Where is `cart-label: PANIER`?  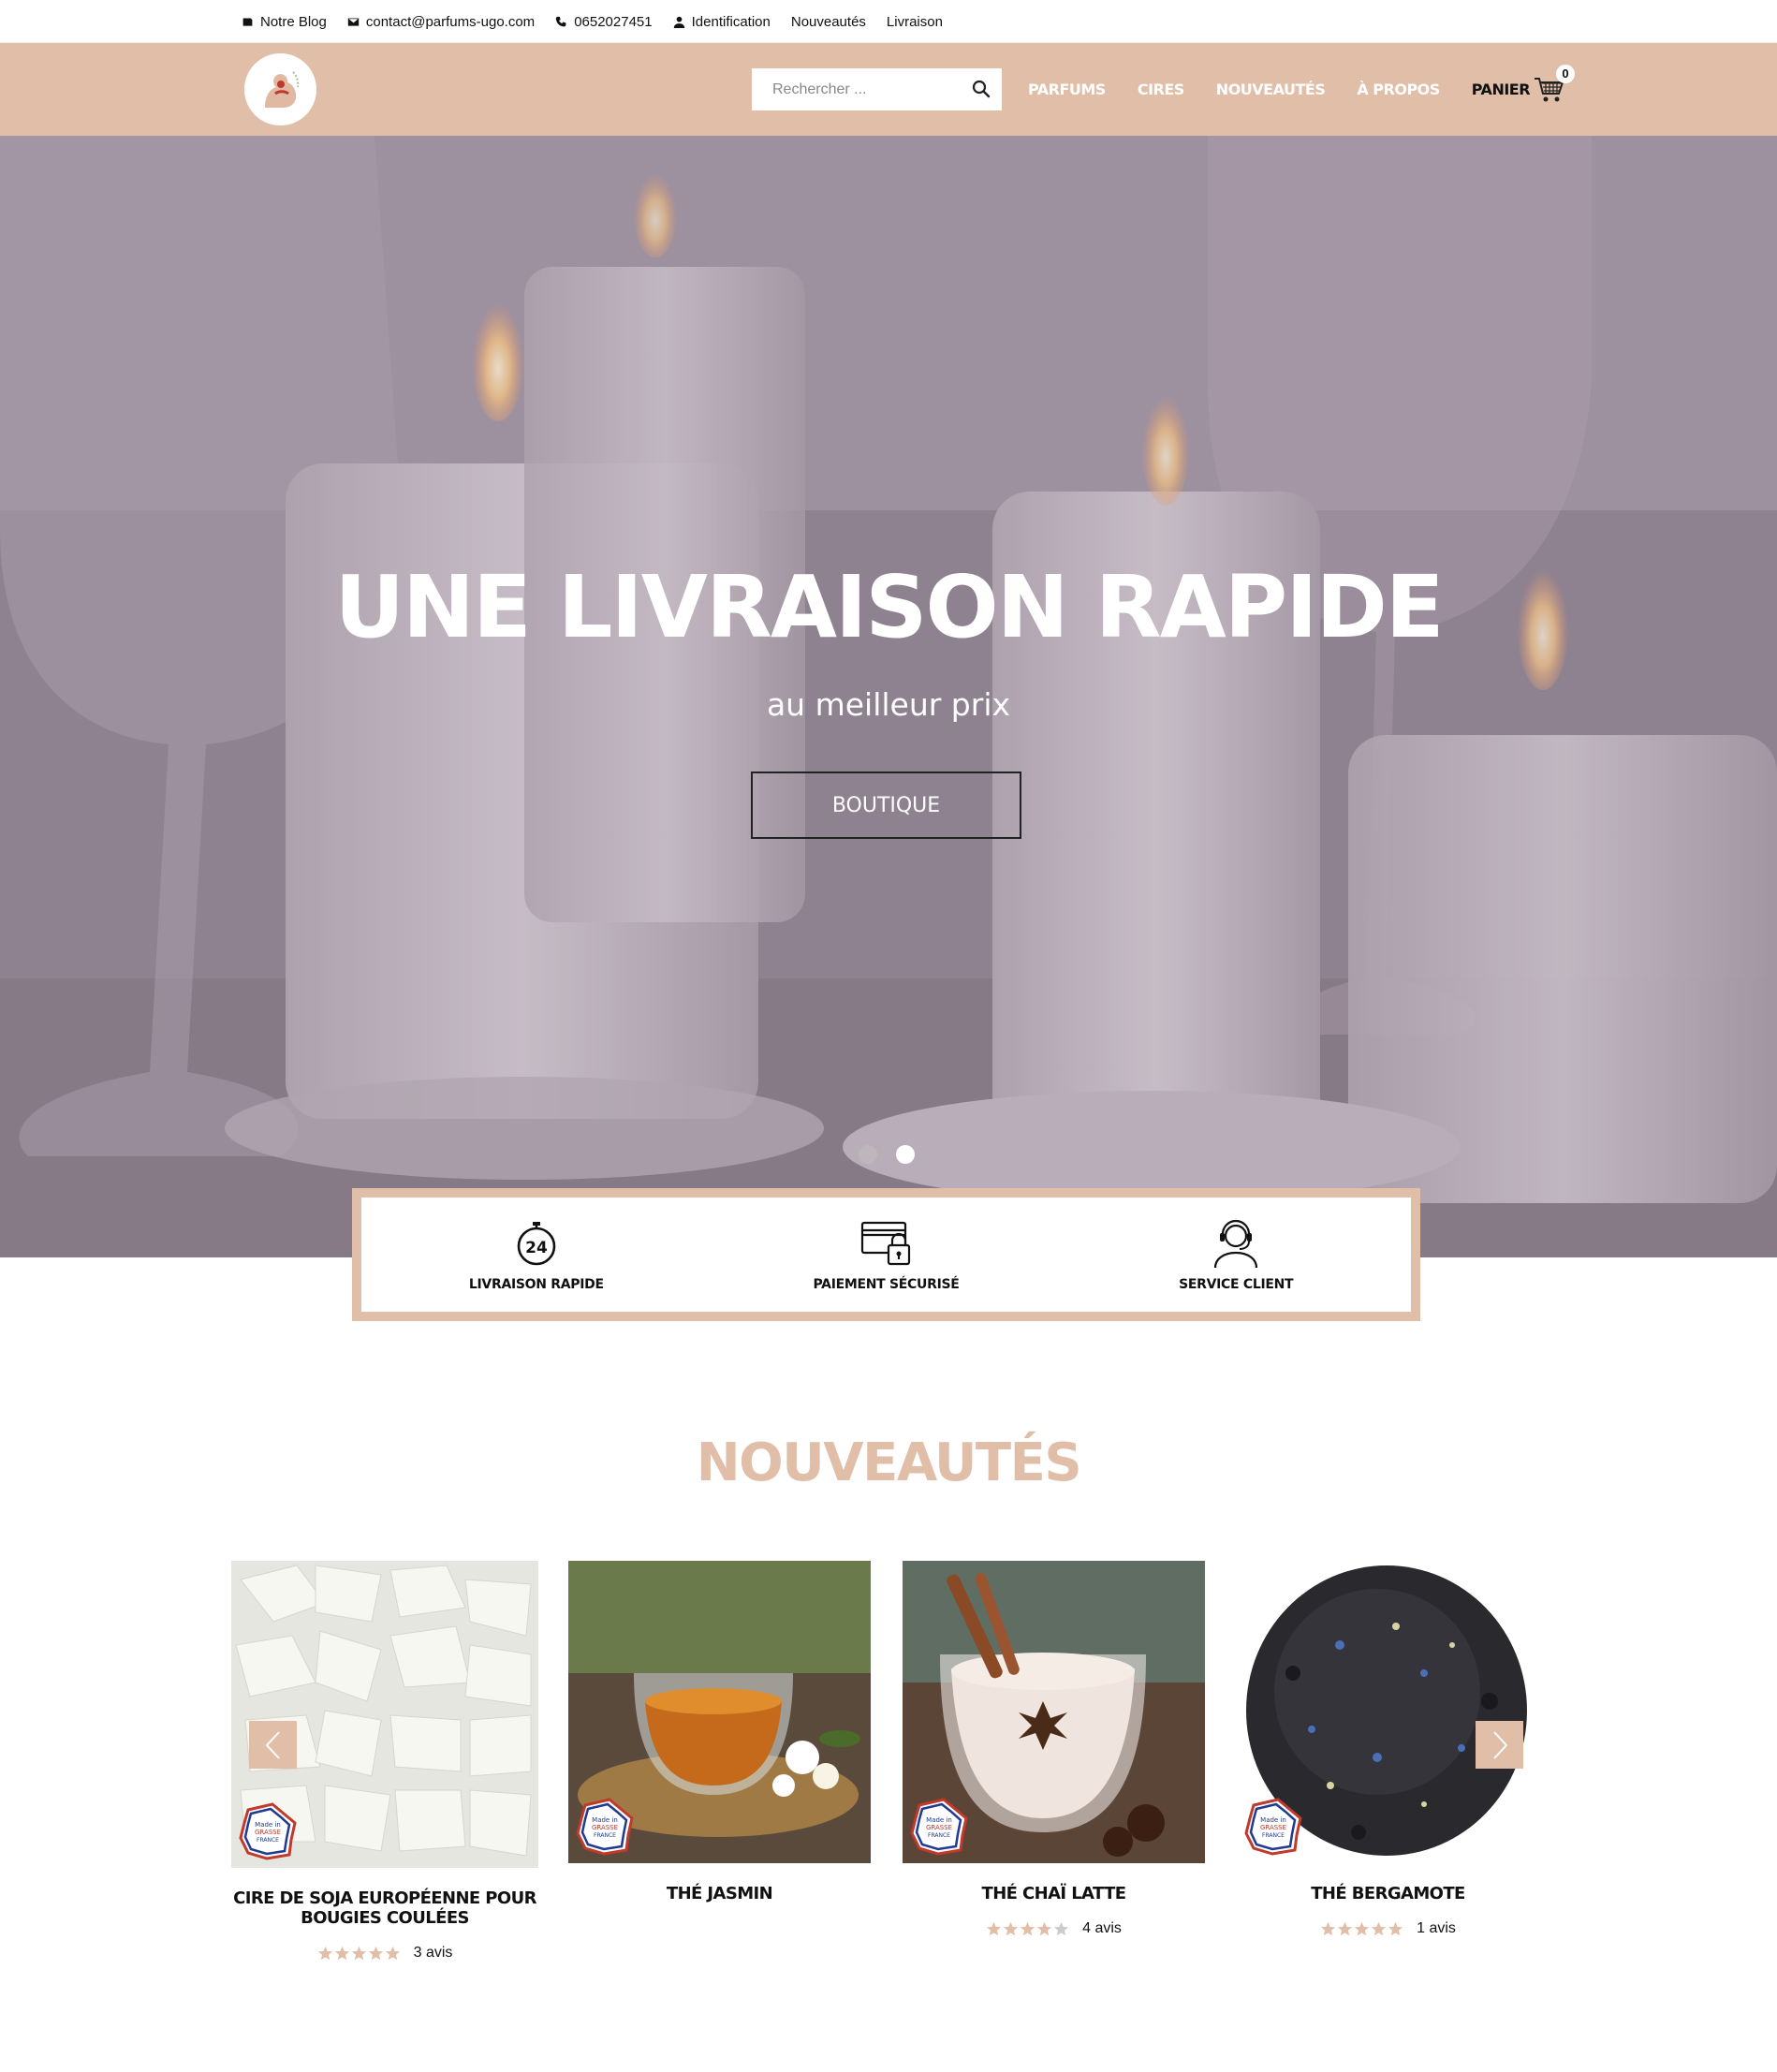 cart-label: PANIER is located at coordinates (1501, 89).